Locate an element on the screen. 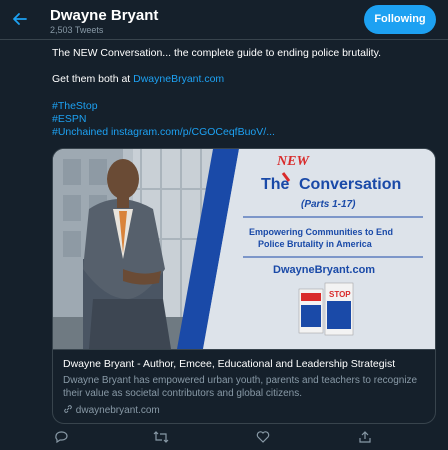  hashtag-espn: #ESPN is located at coordinates (247, 119).